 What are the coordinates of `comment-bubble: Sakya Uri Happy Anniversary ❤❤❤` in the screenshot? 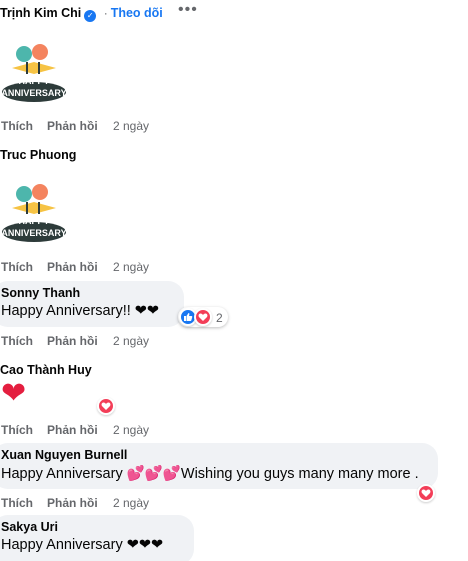 It's located at (97, 538).